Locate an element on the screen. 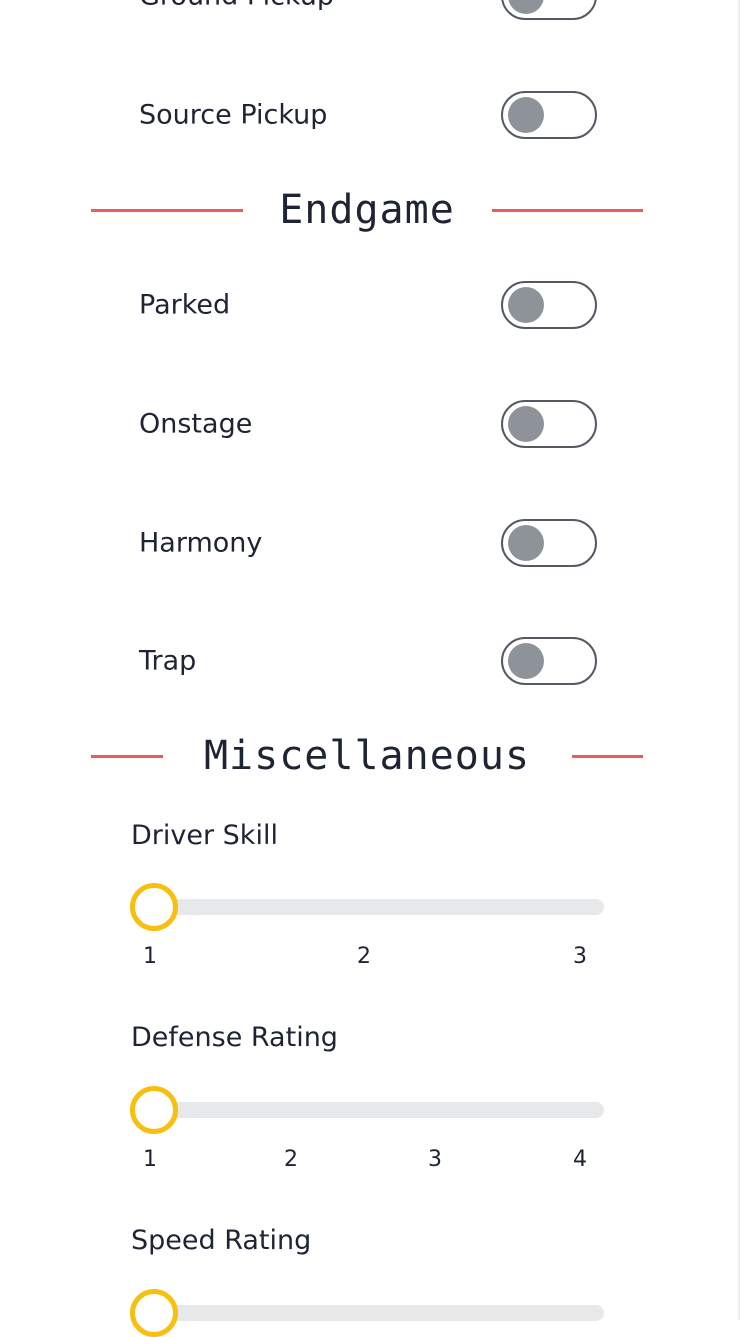  slider-tick: 4 is located at coordinates (580, 1159).